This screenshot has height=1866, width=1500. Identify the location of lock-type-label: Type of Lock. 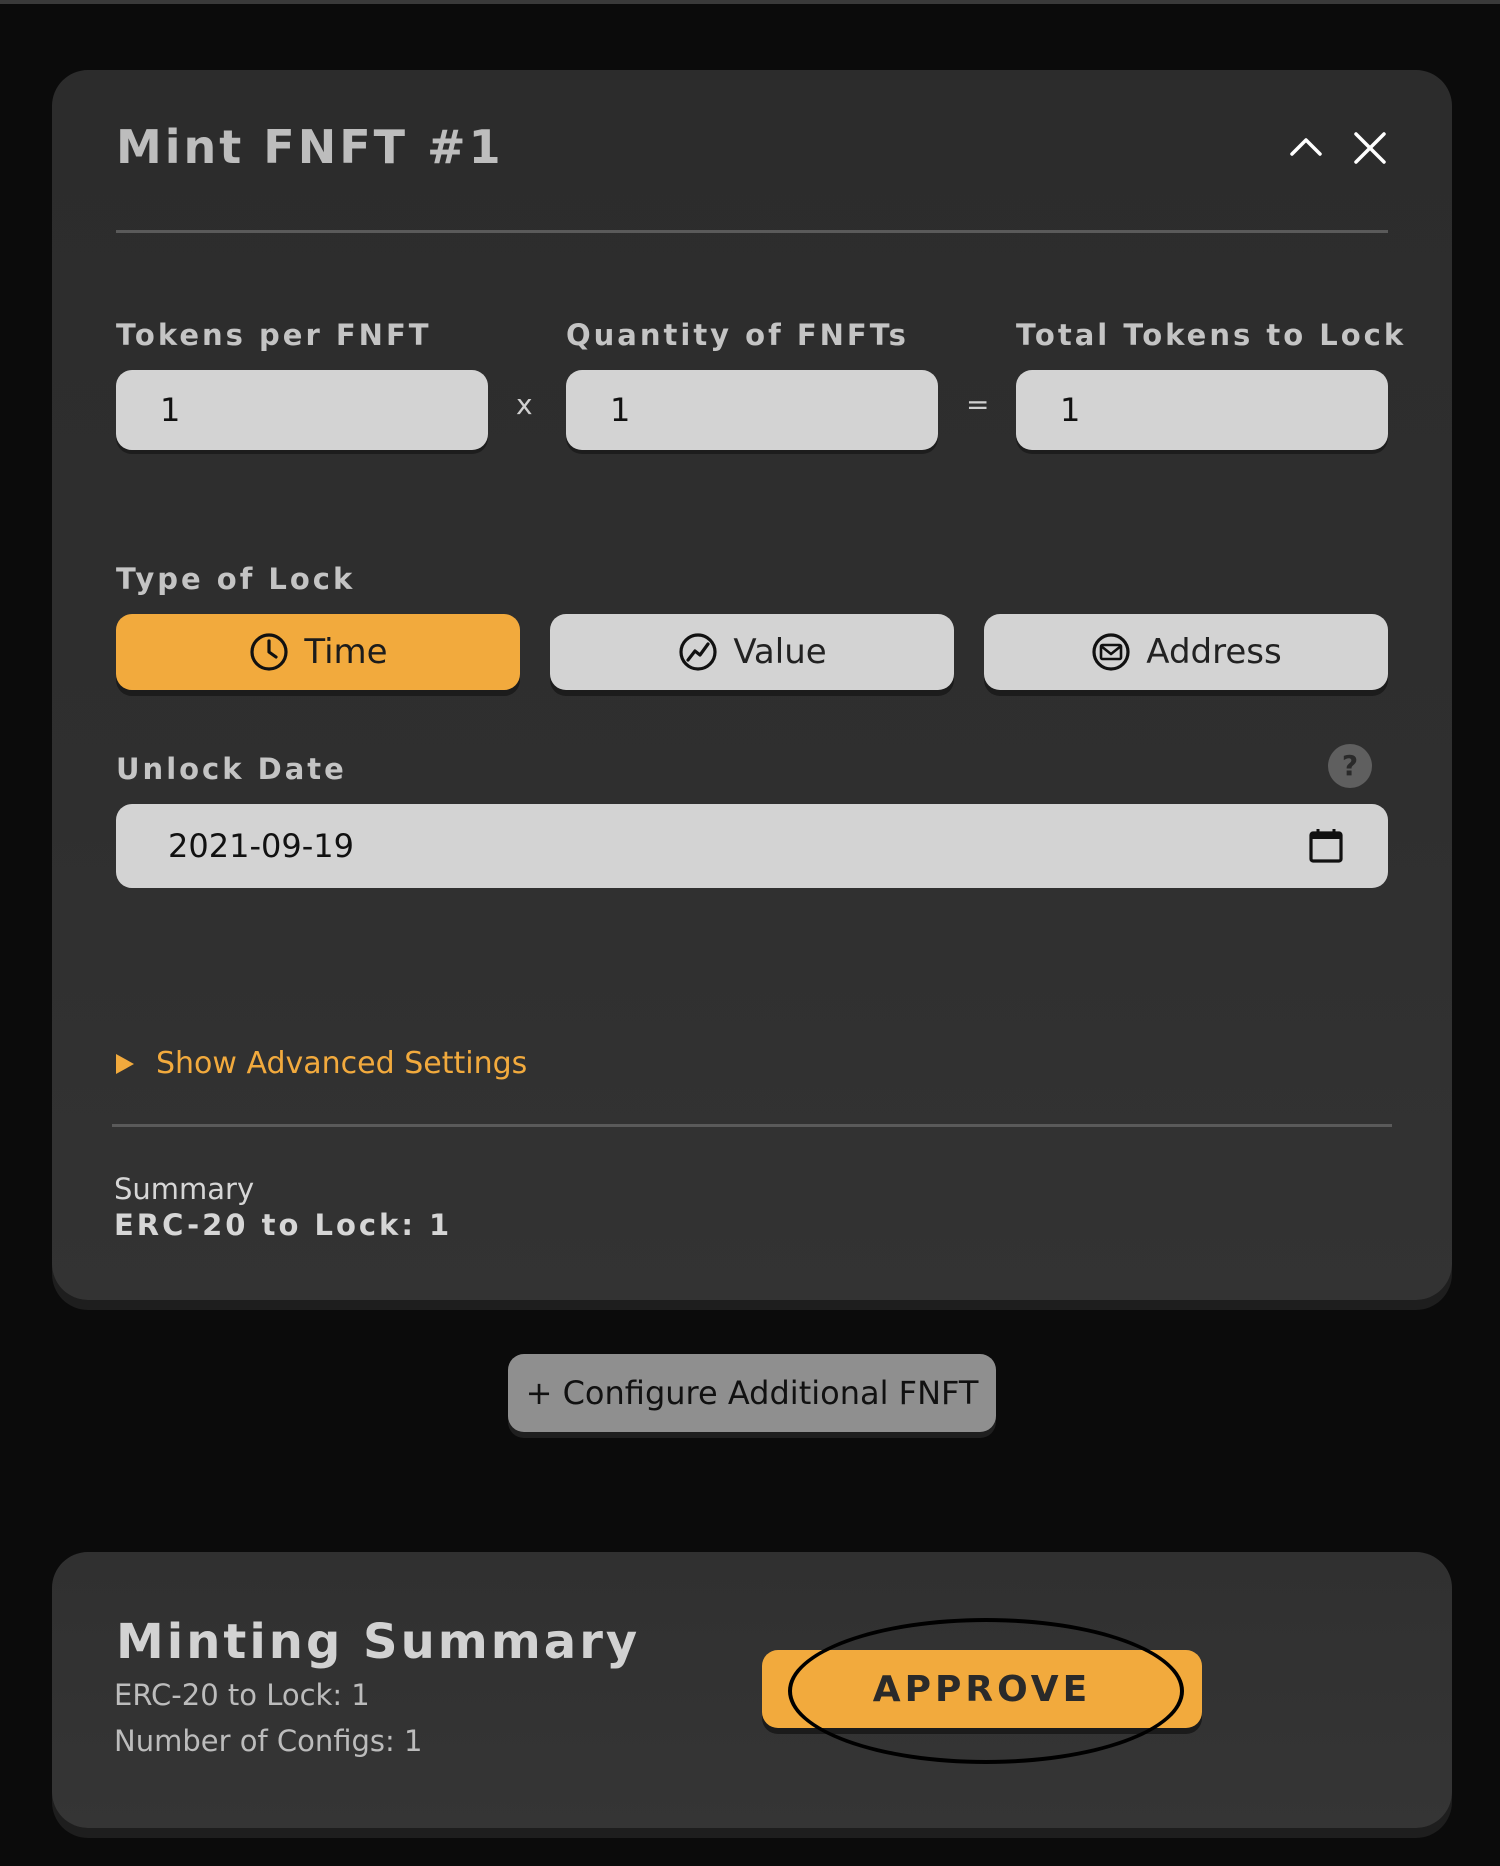
(236, 579).